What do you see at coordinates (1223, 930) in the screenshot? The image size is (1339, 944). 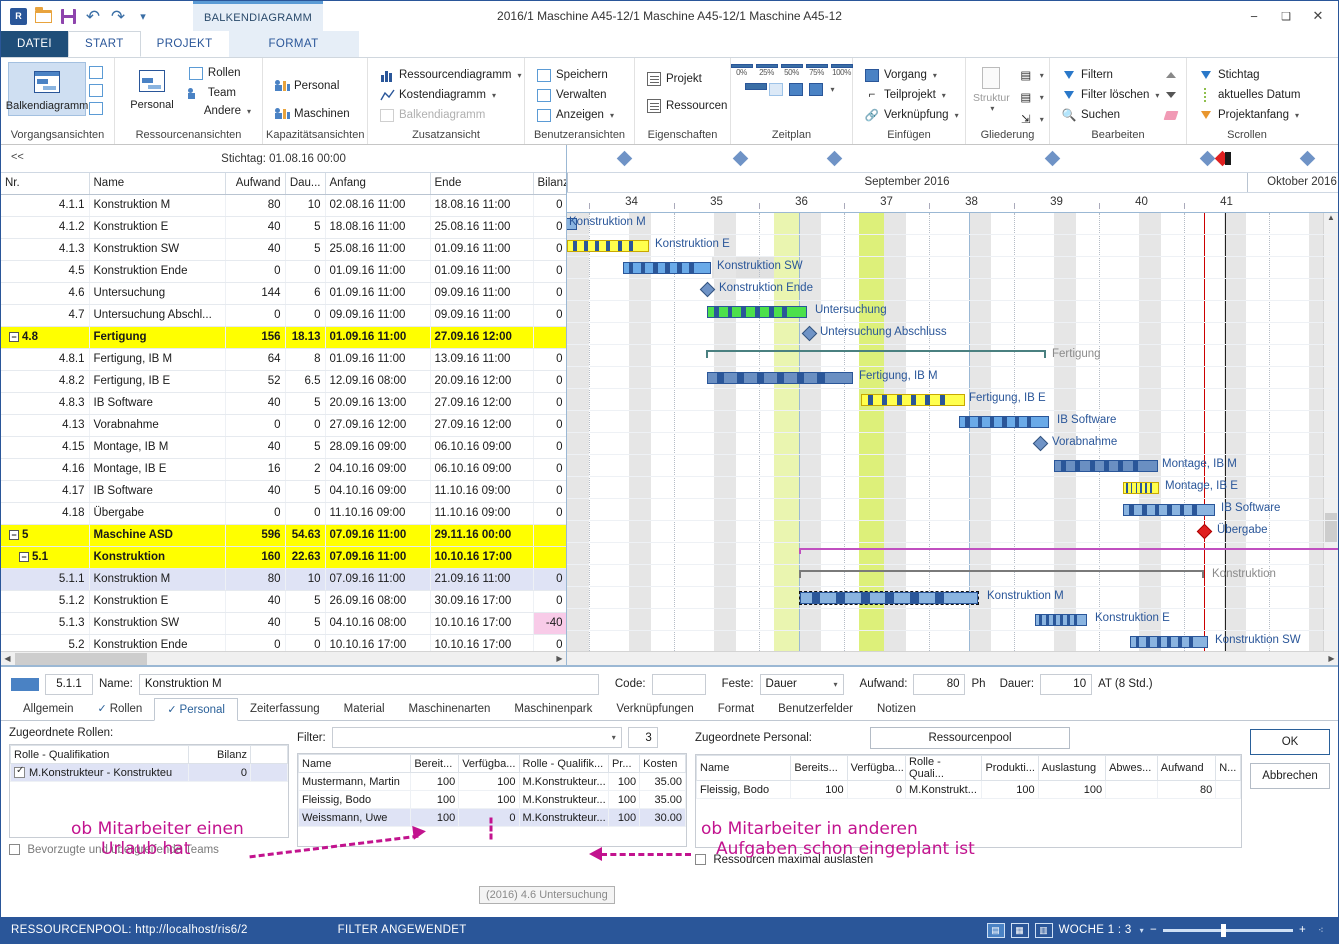 I see `zoom-slider-thumb` at bounding box center [1223, 930].